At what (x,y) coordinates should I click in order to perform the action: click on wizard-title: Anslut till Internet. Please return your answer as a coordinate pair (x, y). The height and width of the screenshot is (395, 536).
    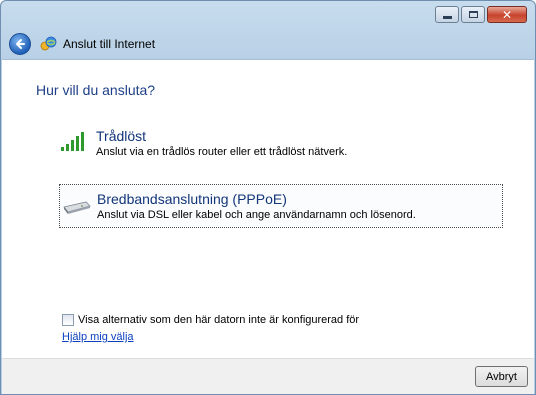
    Looking at the image, I should click on (109, 44).